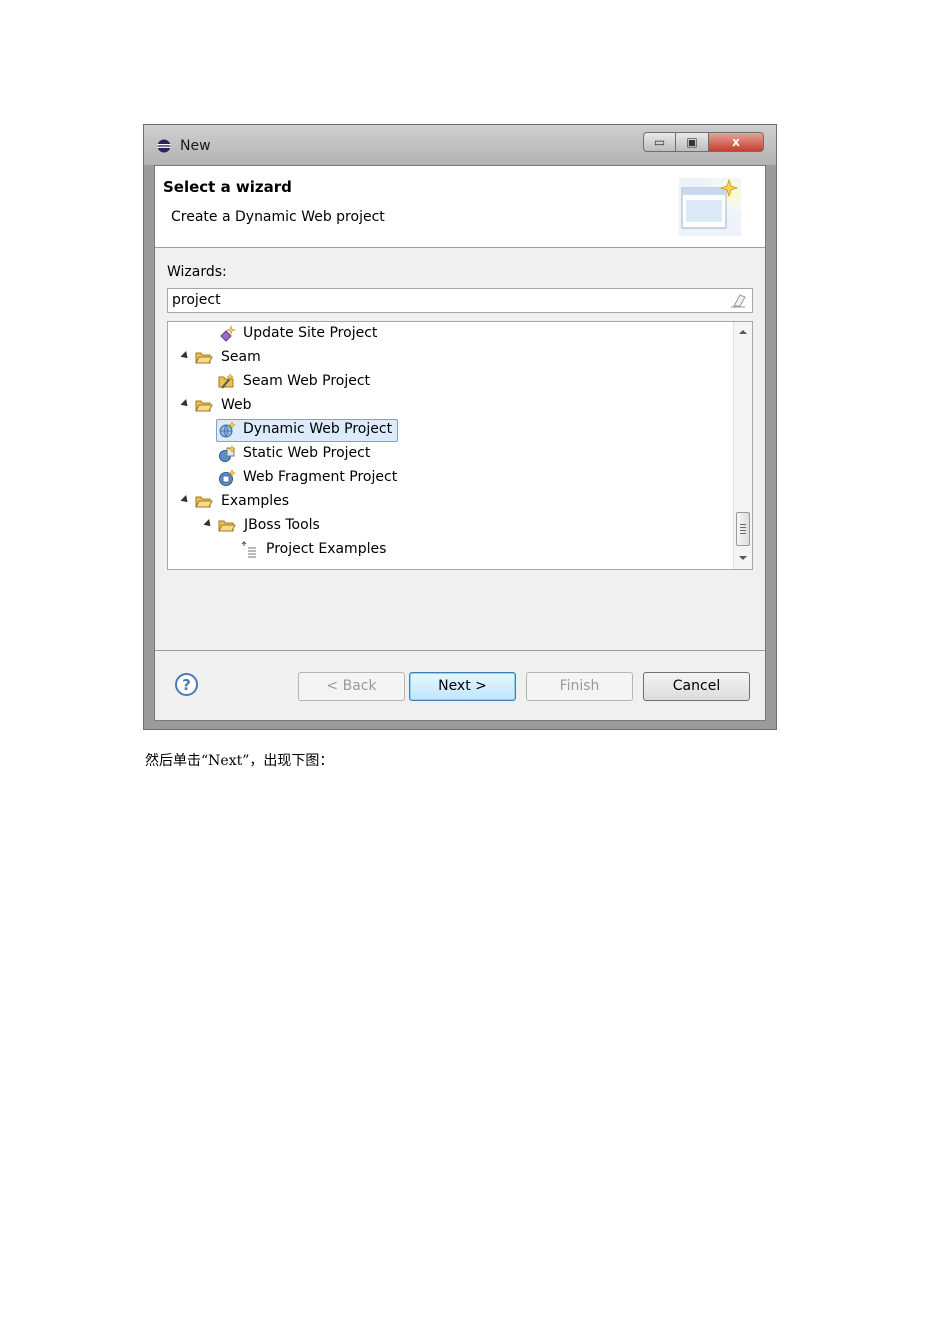 This screenshot has height=1344, width=950. What do you see at coordinates (255, 501) in the screenshot?
I see `tree-item-label: Examples` at bounding box center [255, 501].